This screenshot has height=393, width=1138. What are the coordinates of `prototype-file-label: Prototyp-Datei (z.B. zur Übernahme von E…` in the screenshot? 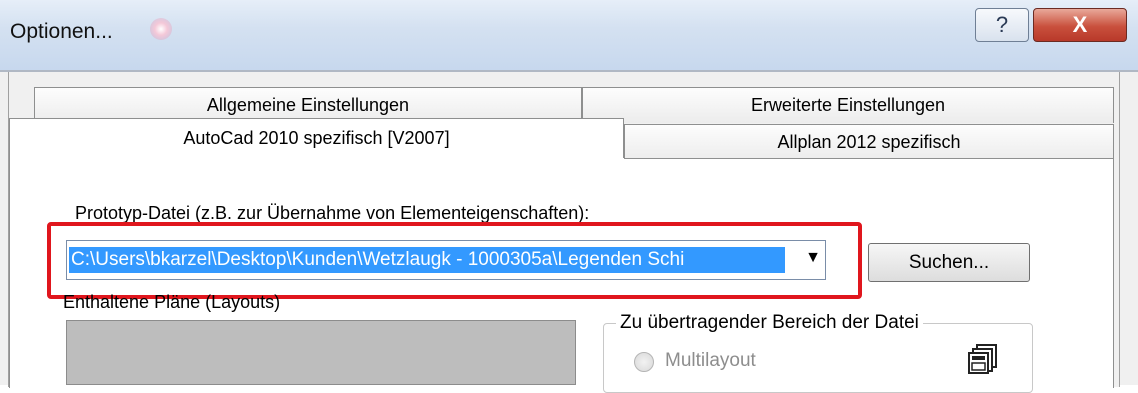 It's located at (332, 213).